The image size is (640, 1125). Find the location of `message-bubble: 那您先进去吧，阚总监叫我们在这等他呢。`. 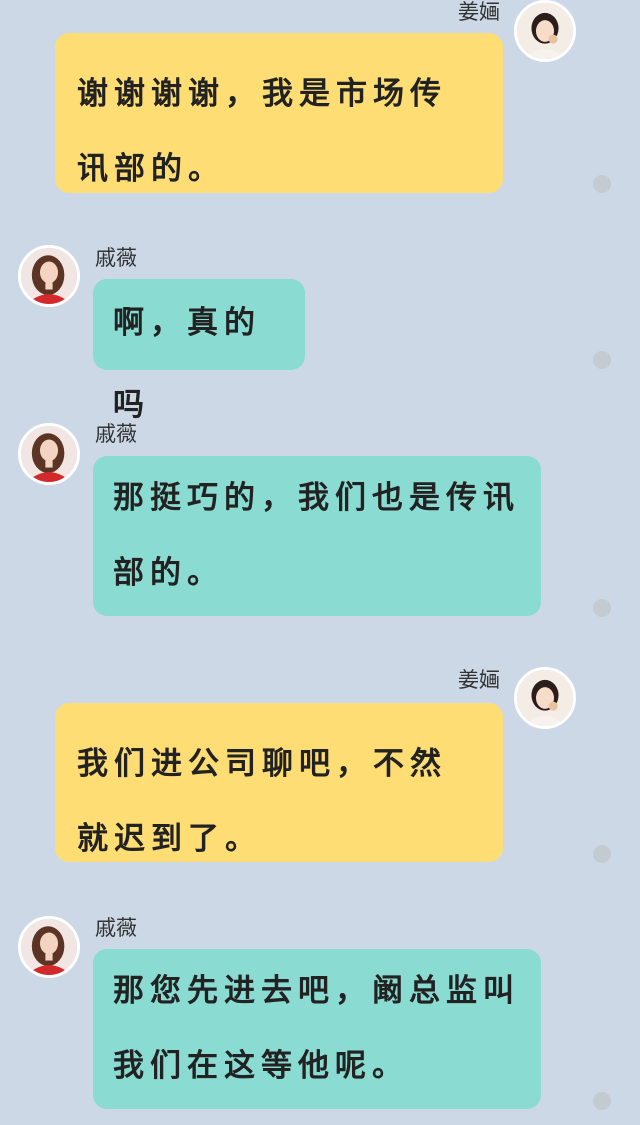

message-bubble: 那您先进去吧，阚总监叫我们在这等他呢。 is located at coordinates (317, 1029).